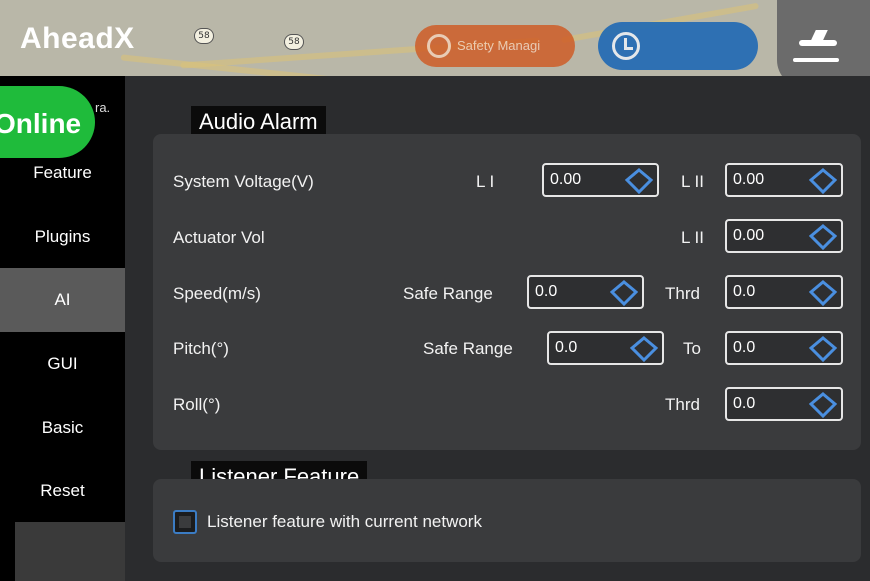 Image resolution: width=870 pixels, height=581 pixels. Describe the element at coordinates (816, 60) in the screenshot. I see `plane-icon-runway` at that location.